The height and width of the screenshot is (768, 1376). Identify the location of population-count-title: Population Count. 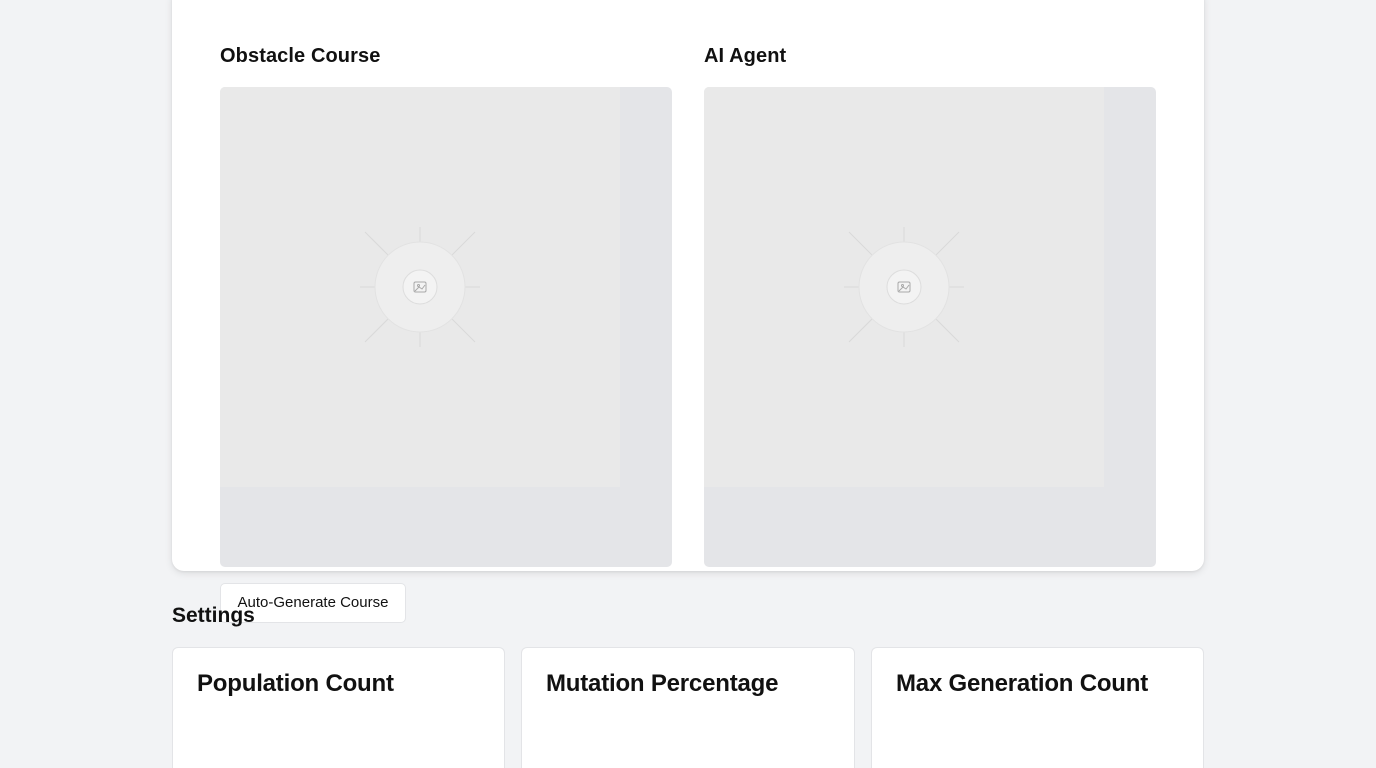
(295, 683).